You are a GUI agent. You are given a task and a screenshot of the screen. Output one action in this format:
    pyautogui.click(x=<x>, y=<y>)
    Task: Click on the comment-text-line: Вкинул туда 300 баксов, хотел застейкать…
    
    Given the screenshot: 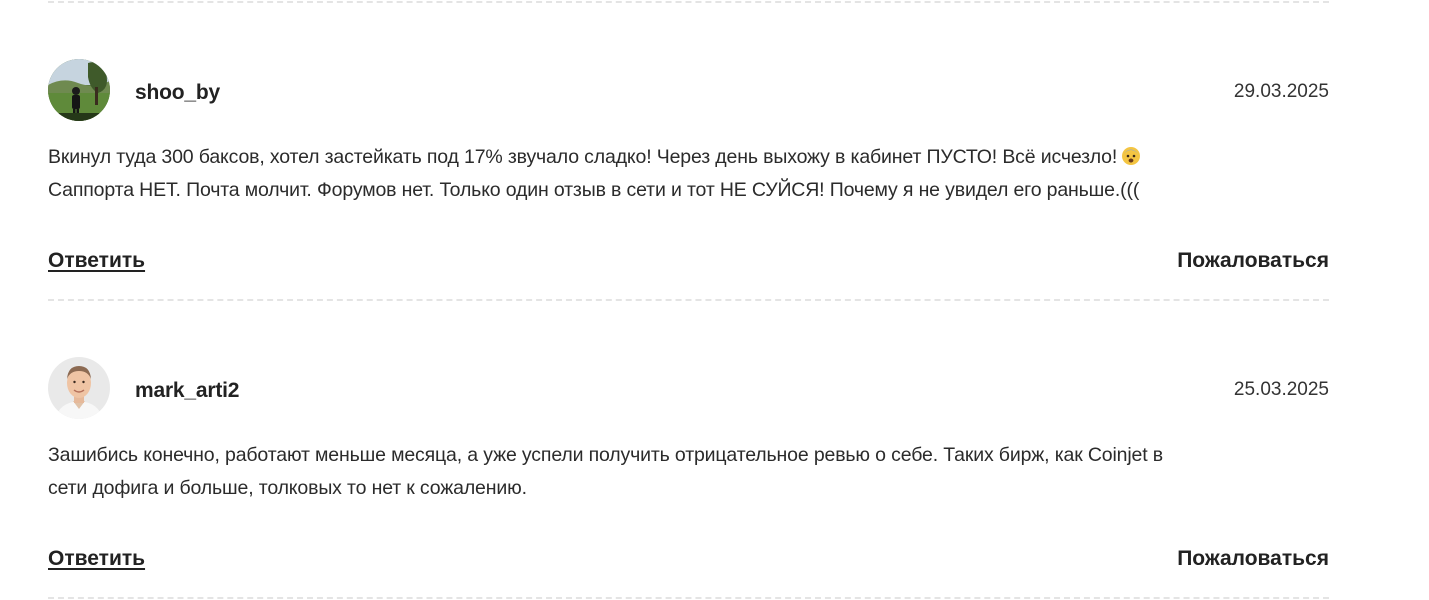 What is the action you would take?
    pyautogui.click(x=583, y=157)
    